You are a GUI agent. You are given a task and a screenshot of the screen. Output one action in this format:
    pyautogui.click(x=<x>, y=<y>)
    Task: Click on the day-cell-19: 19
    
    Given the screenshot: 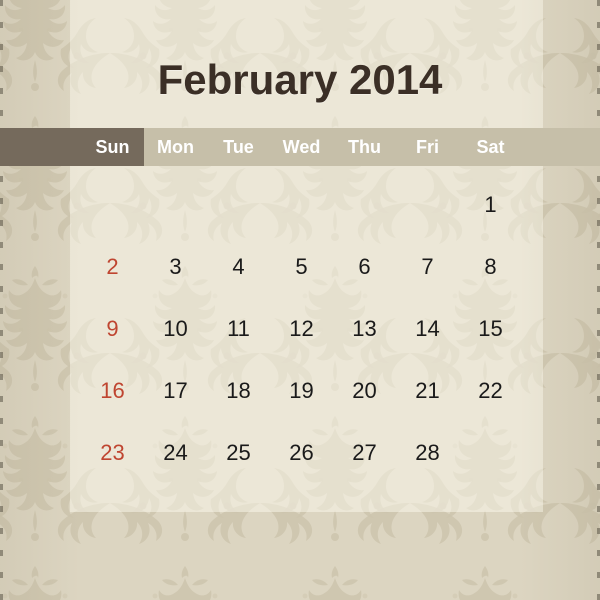 What is the action you would take?
    pyautogui.click(x=301, y=391)
    